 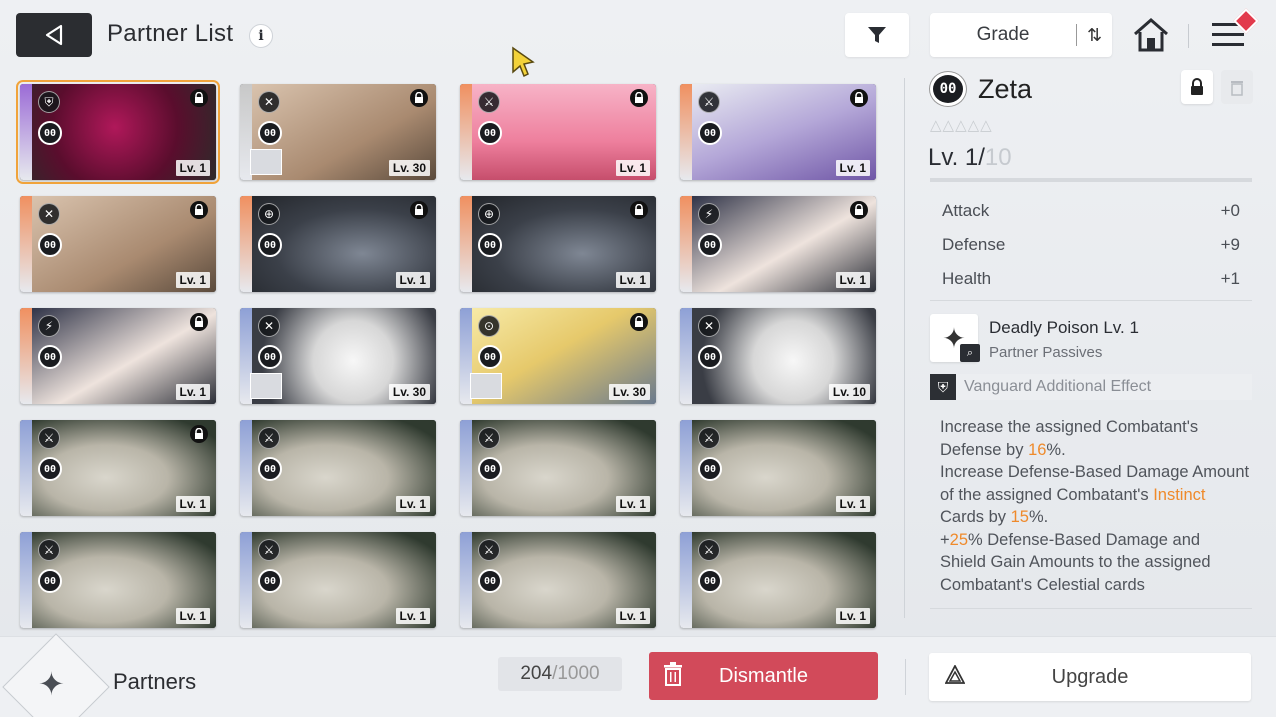 I want to click on level-current: Lv. 1/, so click(x=956, y=157).